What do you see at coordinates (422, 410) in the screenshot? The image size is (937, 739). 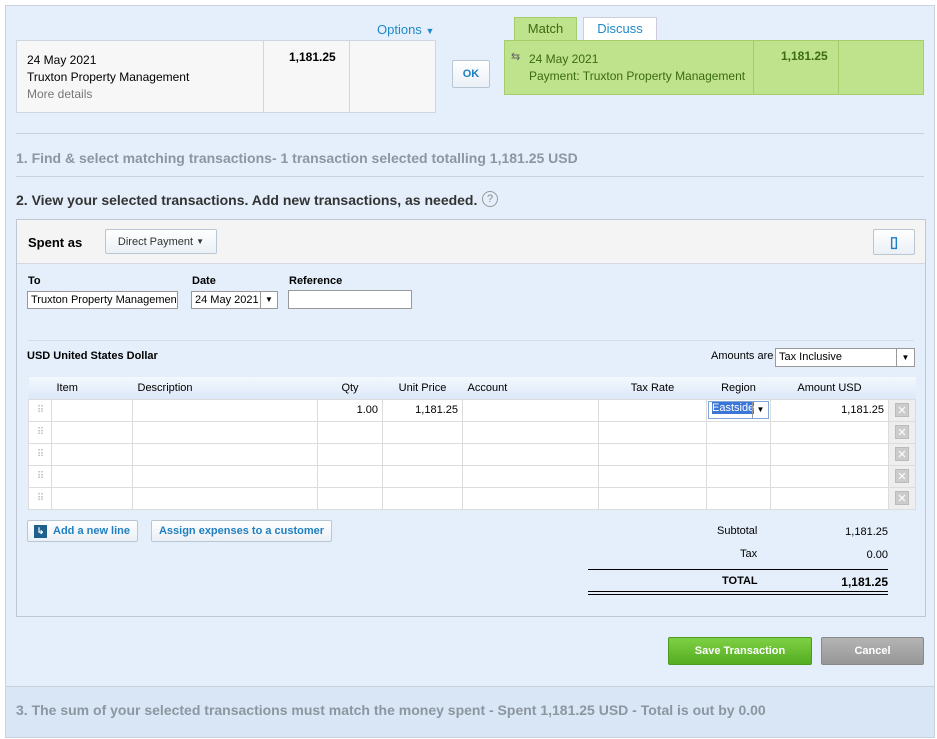 I see `unit-price-cell: 1,181.25` at bounding box center [422, 410].